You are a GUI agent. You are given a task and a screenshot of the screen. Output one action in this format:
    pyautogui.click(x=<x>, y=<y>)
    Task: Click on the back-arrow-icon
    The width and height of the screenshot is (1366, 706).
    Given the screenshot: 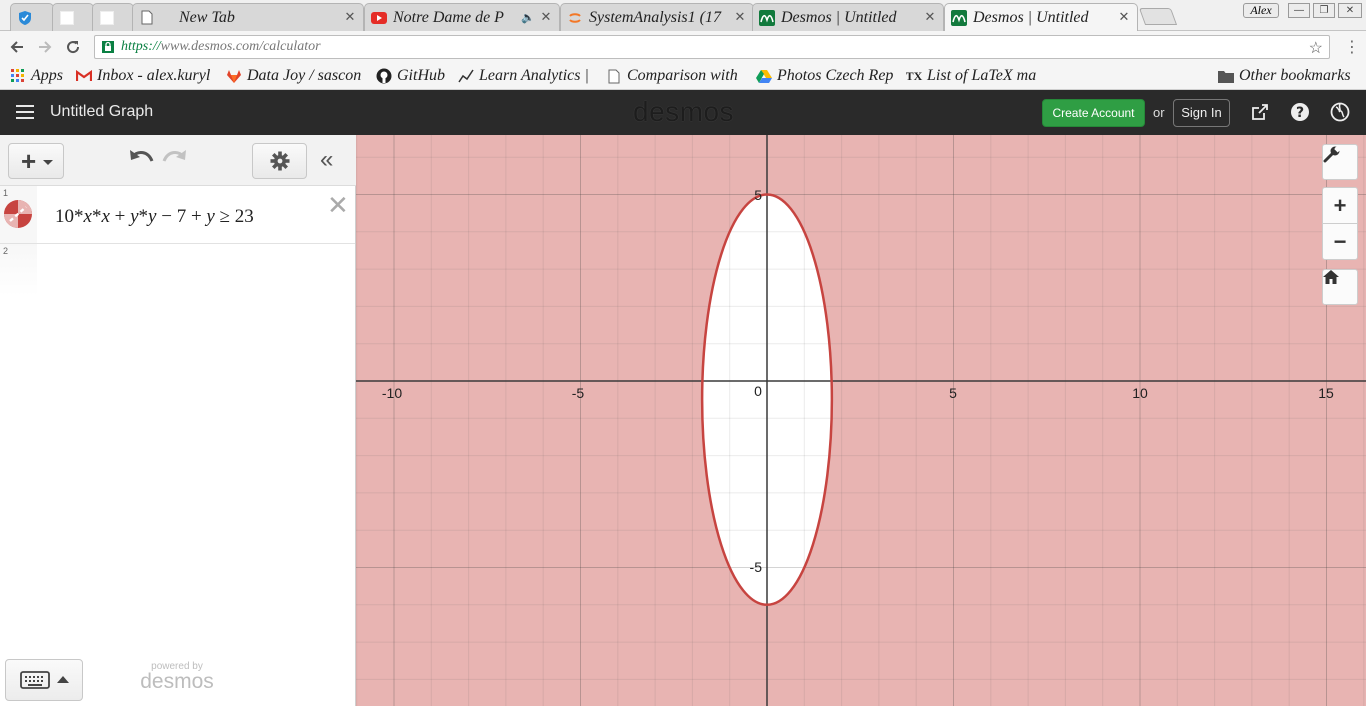 What is the action you would take?
    pyautogui.click(x=16, y=47)
    